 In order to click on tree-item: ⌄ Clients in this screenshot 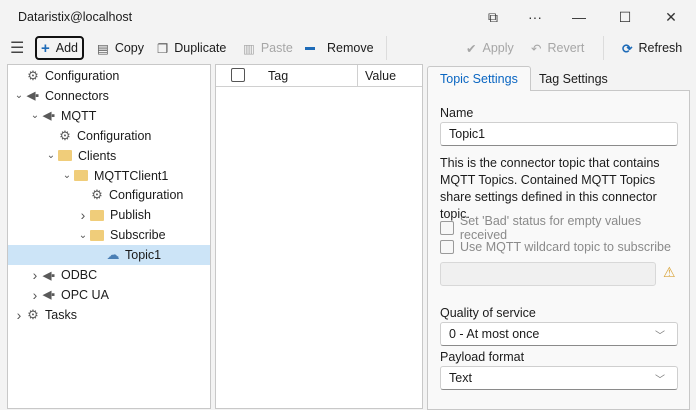, I will do `click(109, 156)`.